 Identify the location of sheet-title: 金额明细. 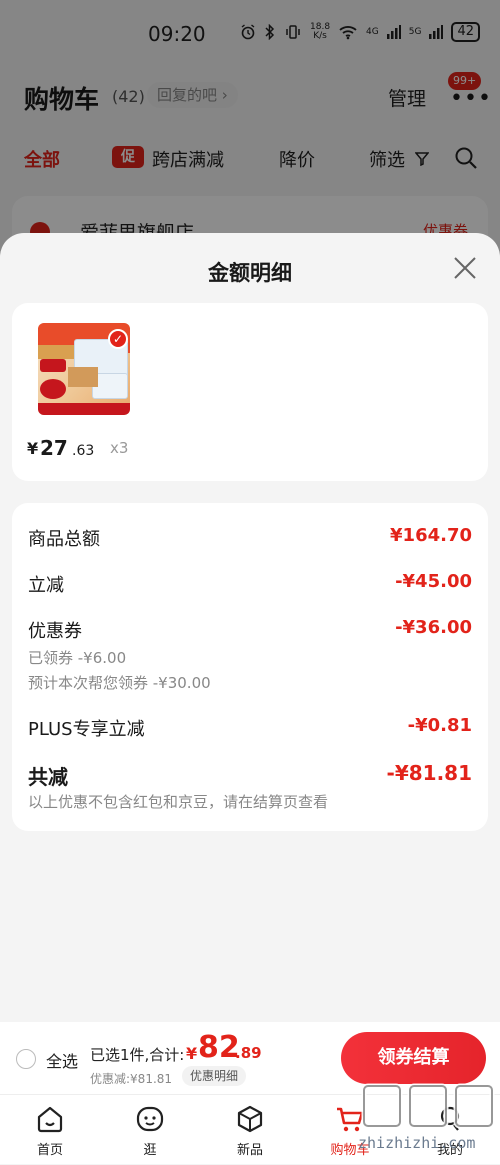
(250, 273).